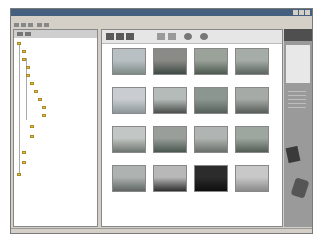  I want to click on slideshow-icon, so click(161, 36).